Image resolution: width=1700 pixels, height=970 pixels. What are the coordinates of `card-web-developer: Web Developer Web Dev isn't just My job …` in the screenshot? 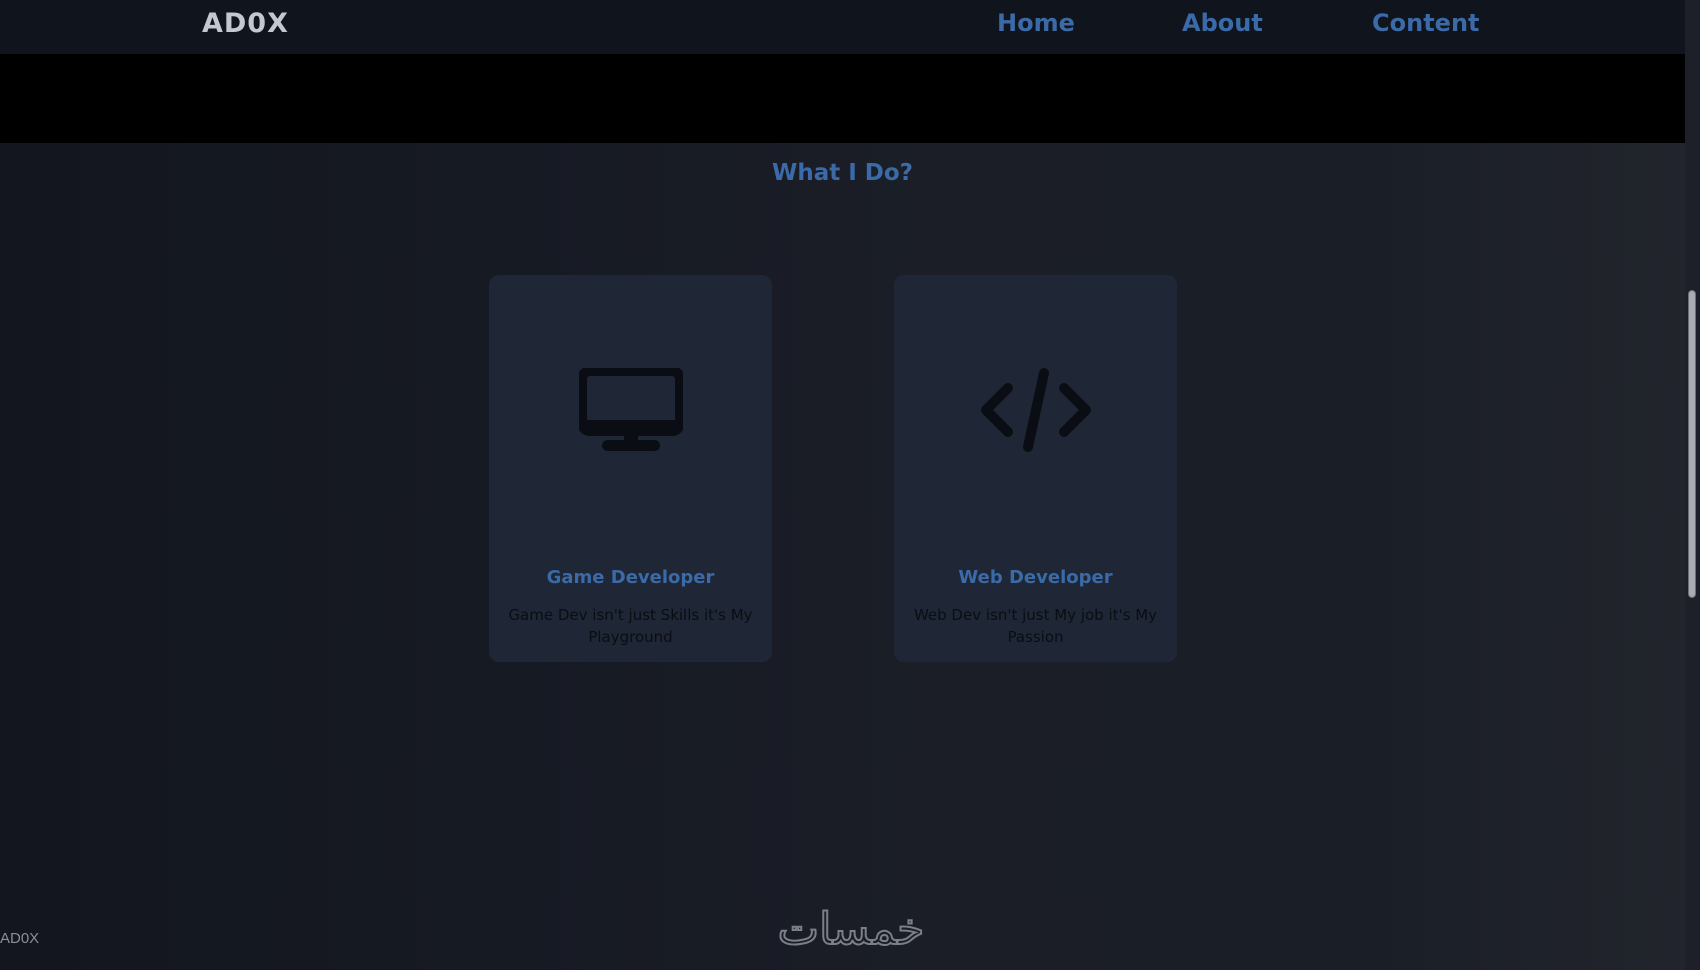 It's located at (1035, 468).